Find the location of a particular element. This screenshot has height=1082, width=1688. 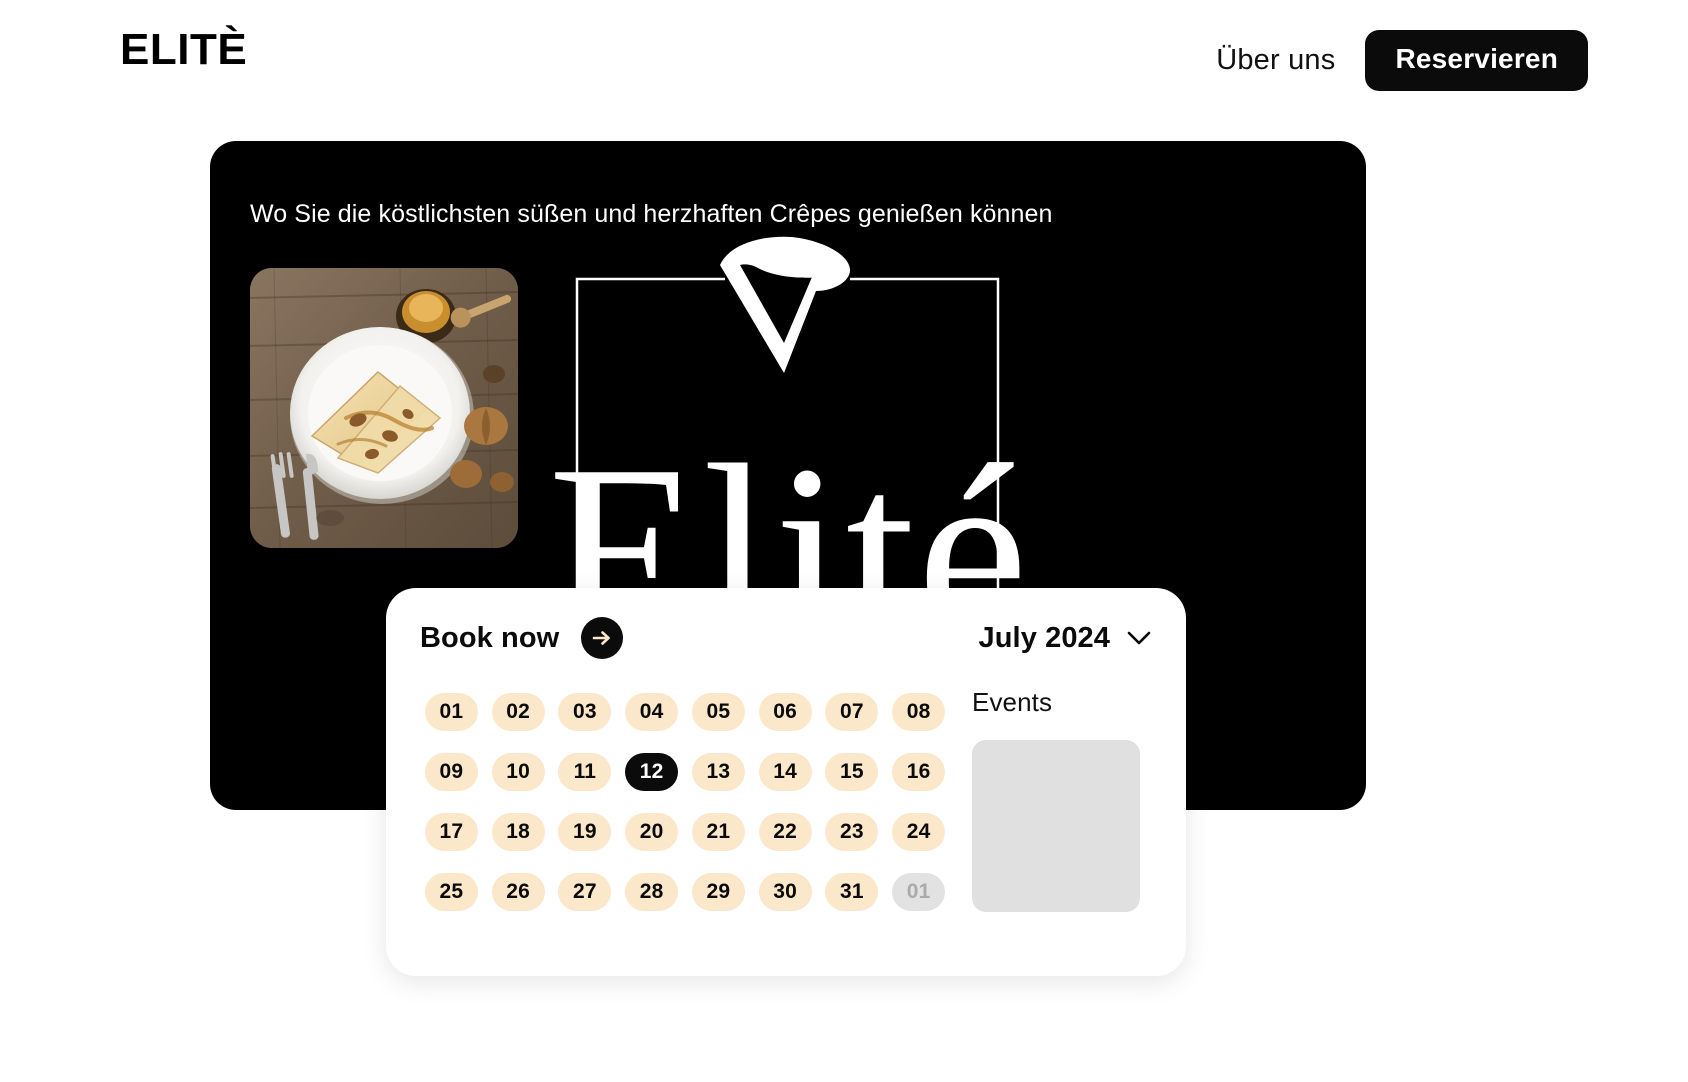

calendar-day-26: 26 is located at coordinates (518, 892).